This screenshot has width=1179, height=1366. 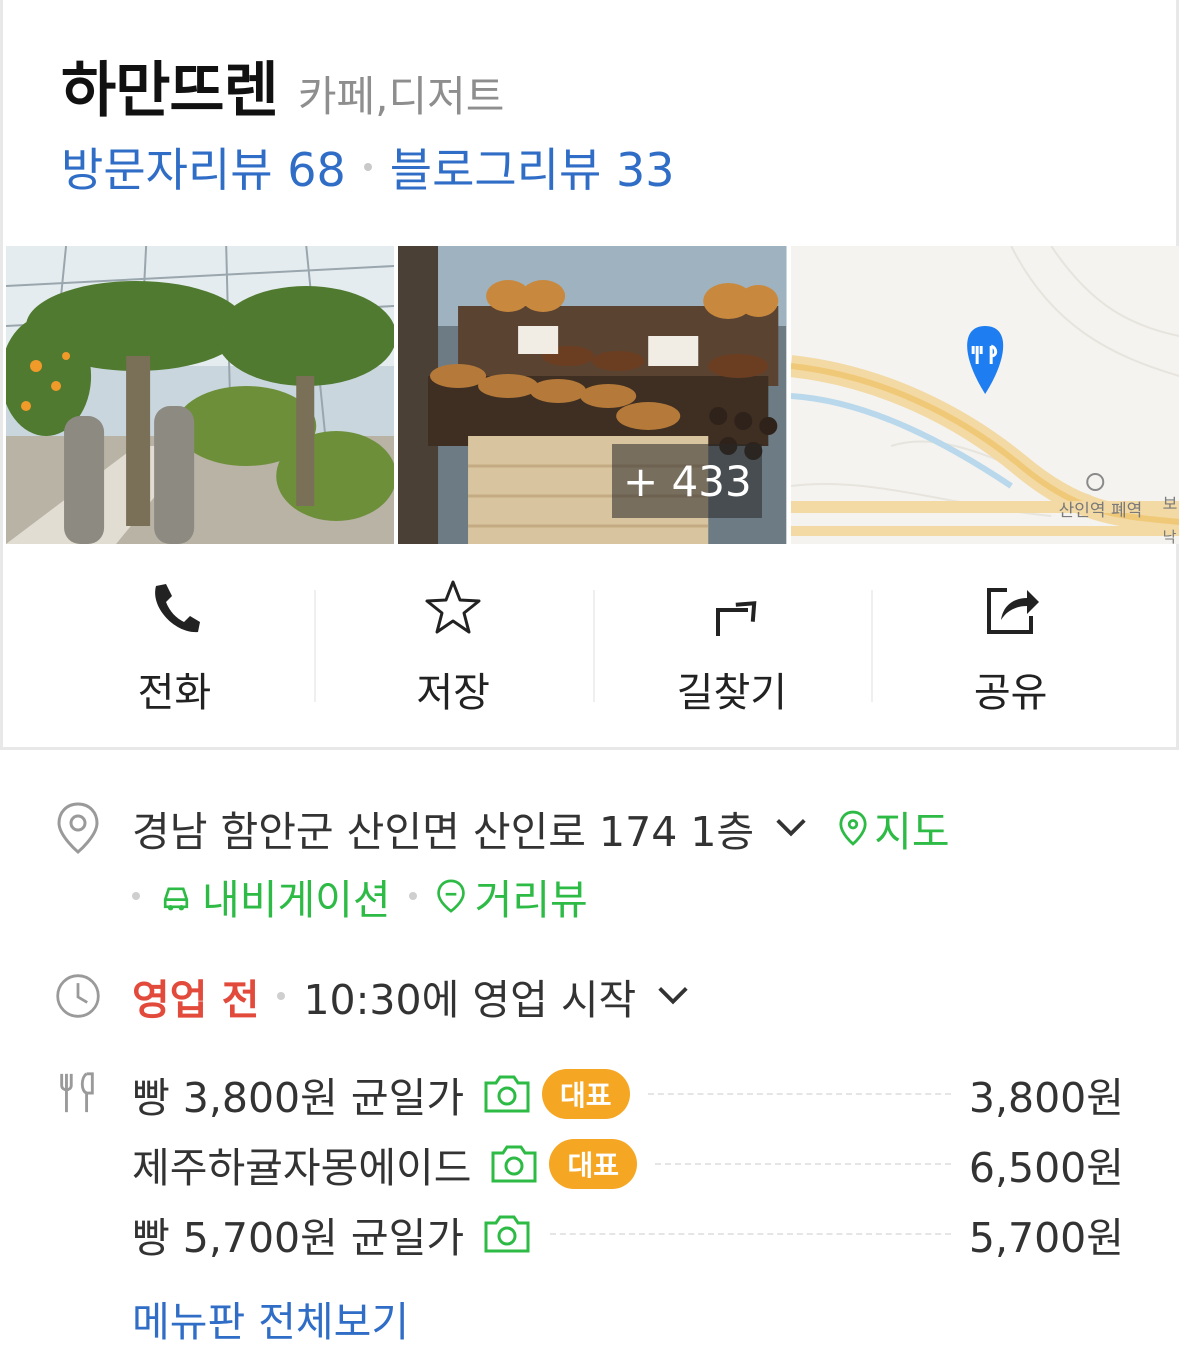 I want to click on menu-item-price: 6,500원, so click(x=1046, y=1168).